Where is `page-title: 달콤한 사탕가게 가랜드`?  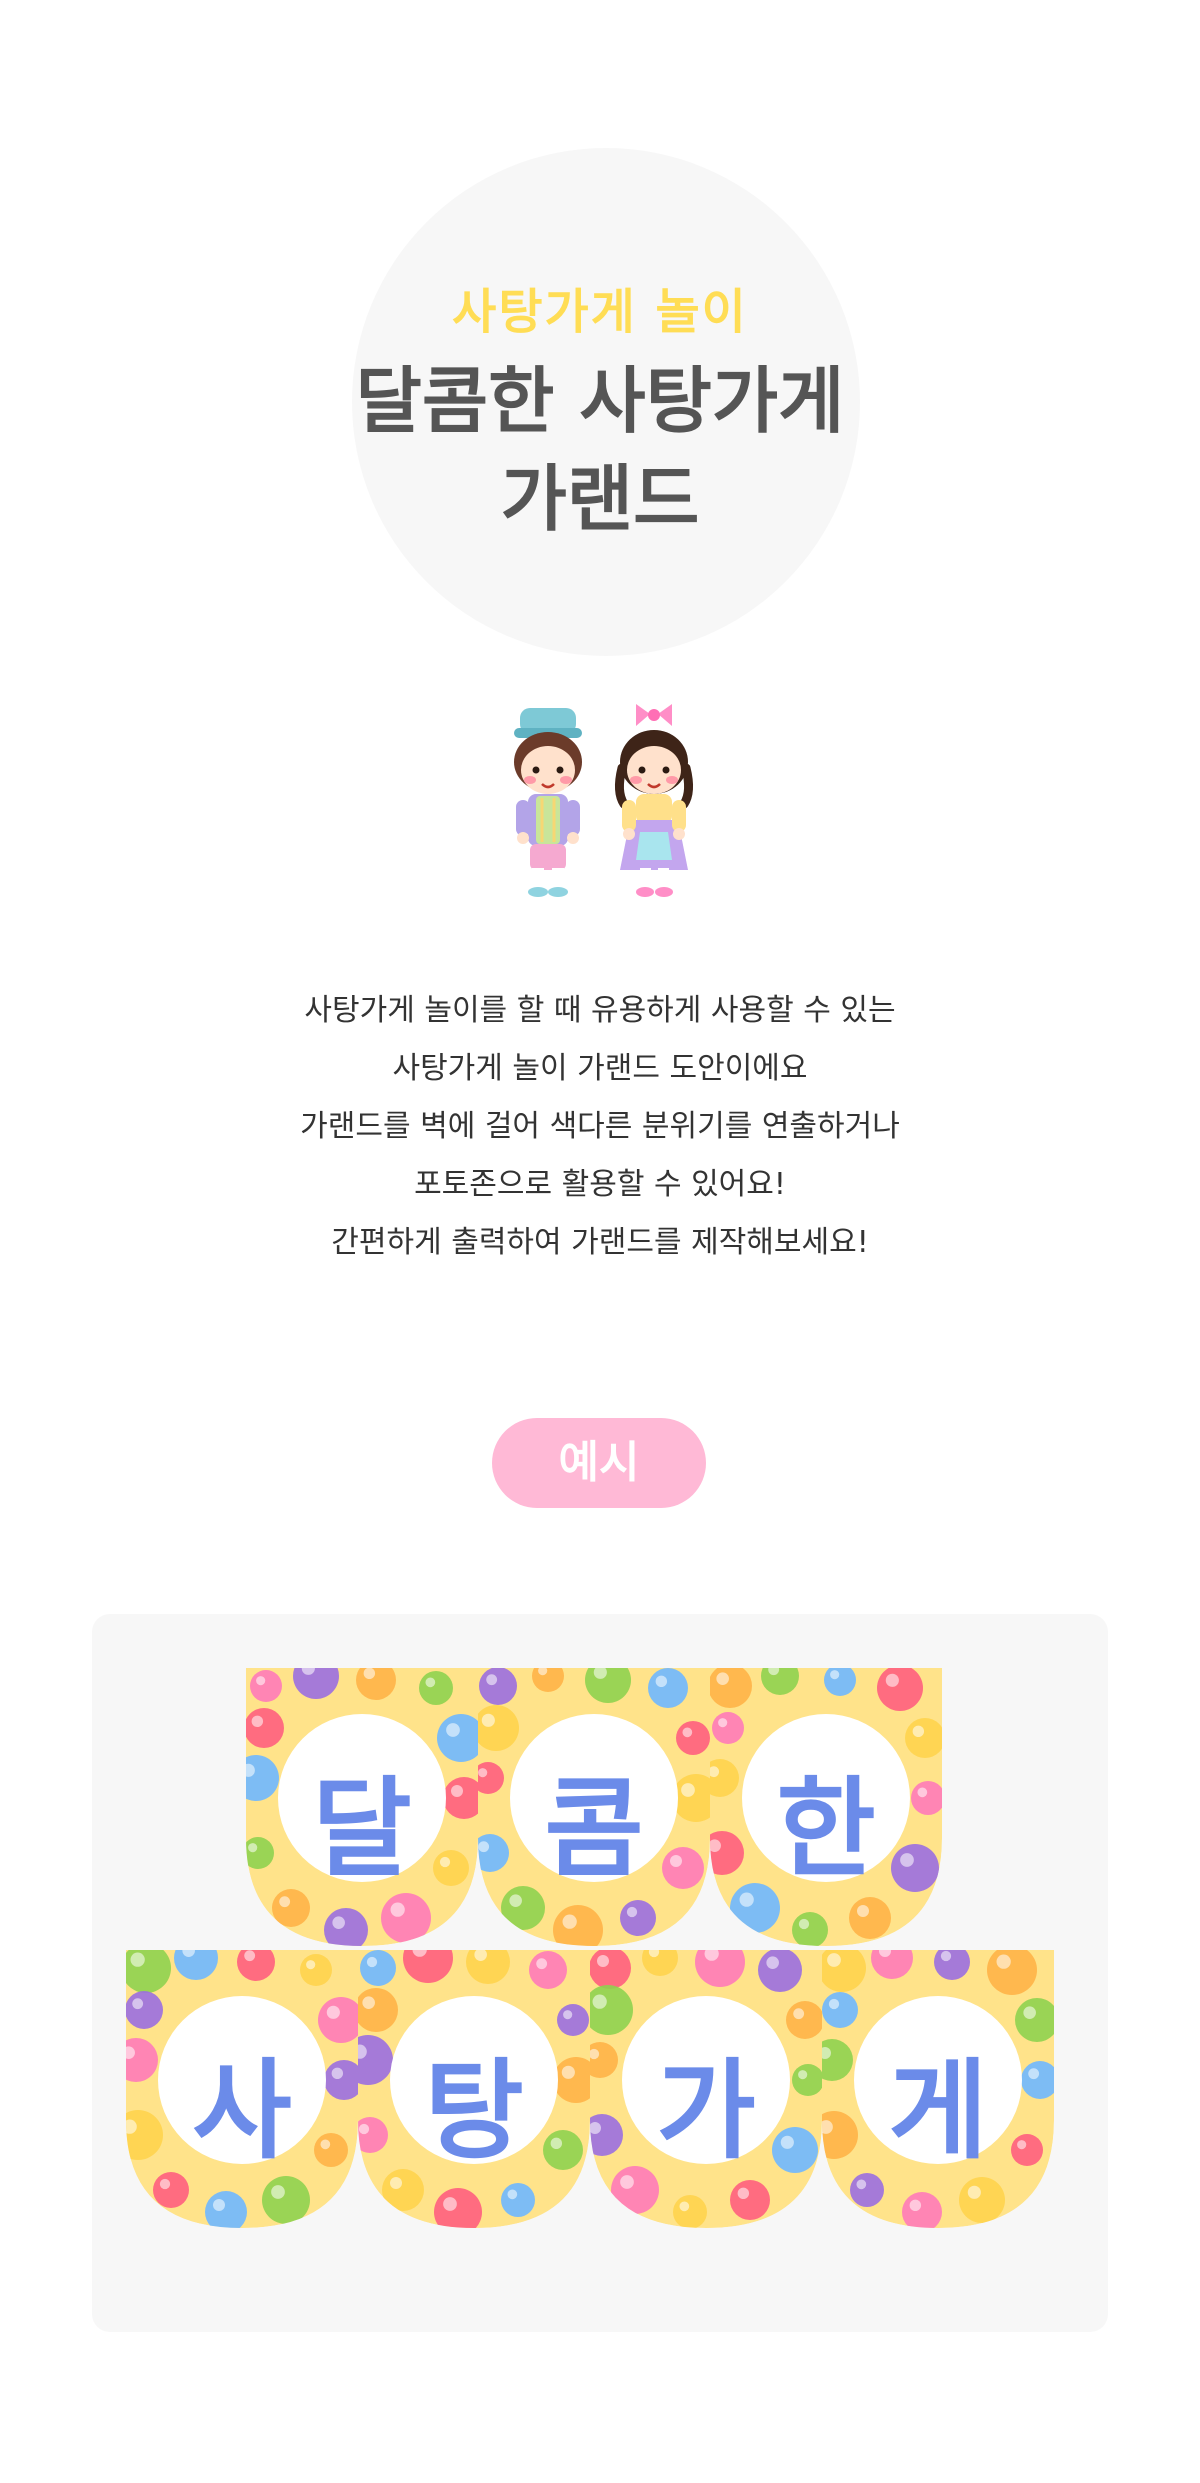
page-title: 달콤한 사탕가게 가랜드 is located at coordinates (600, 450).